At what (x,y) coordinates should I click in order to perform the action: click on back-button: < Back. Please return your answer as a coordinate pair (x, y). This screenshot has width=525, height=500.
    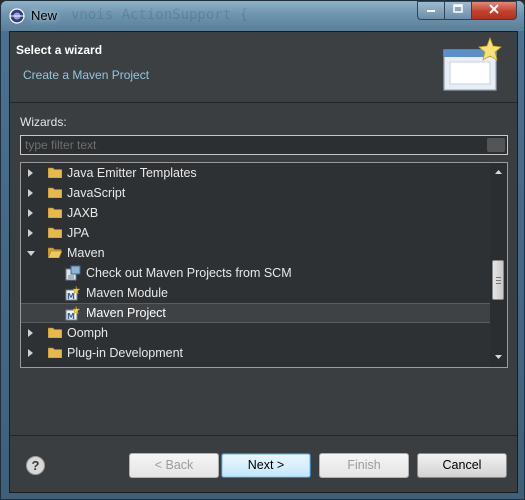
    Looking at the image, I should click on (174, 465).